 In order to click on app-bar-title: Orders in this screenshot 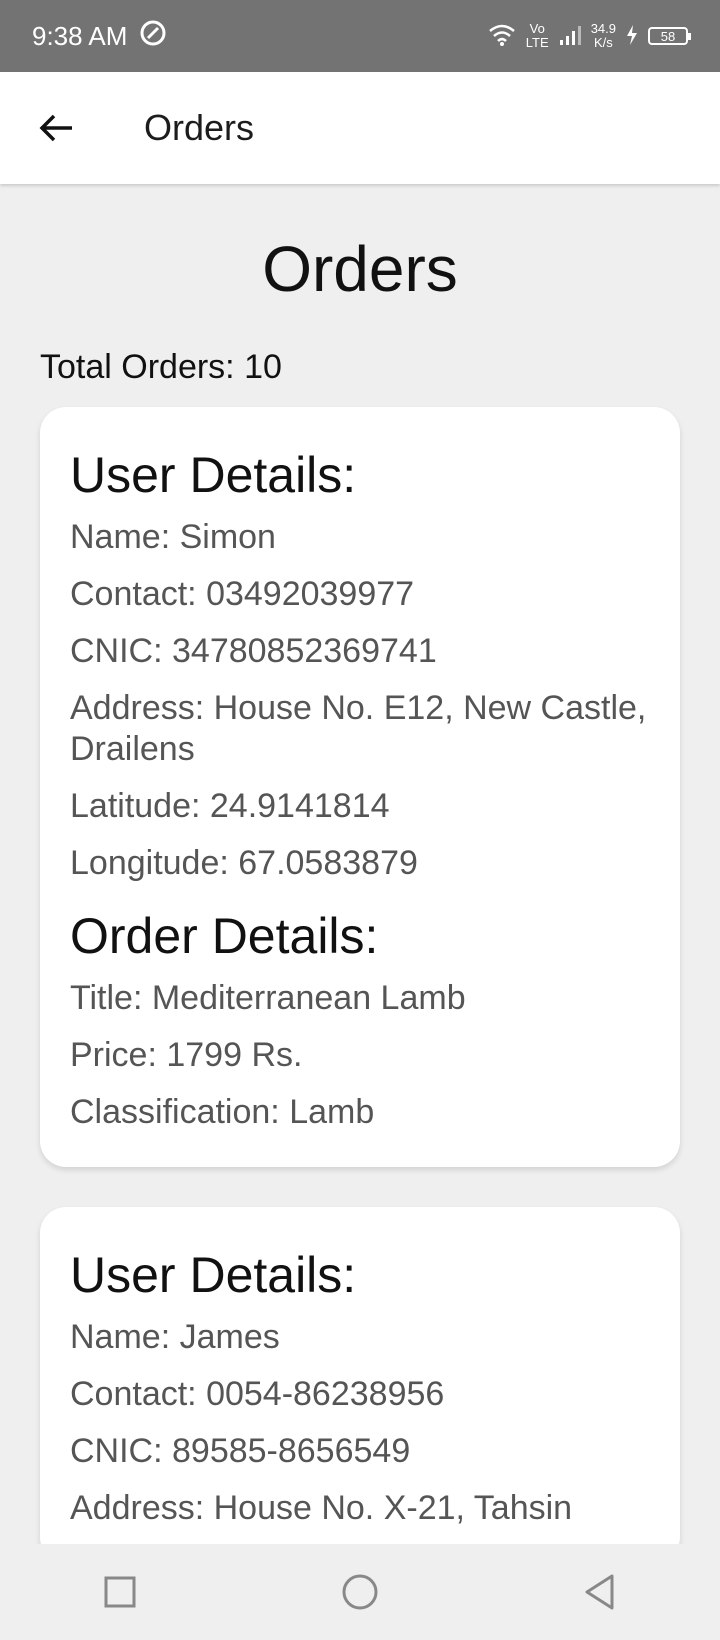, I will do `click(199, 127)`.